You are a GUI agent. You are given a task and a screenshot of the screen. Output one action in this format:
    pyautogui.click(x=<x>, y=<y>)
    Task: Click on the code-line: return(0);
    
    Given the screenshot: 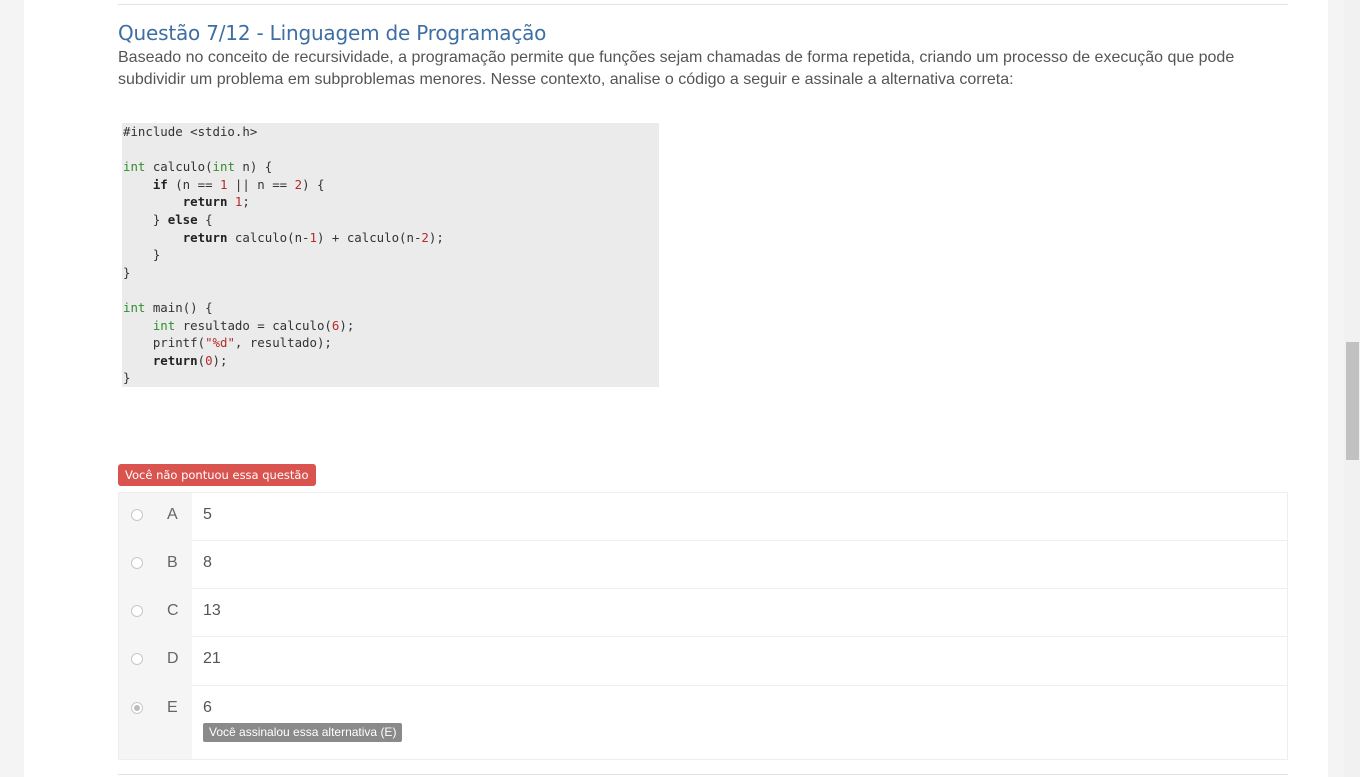 What is the action you would take?
    pyautogui.click(x=190, y=360)
    